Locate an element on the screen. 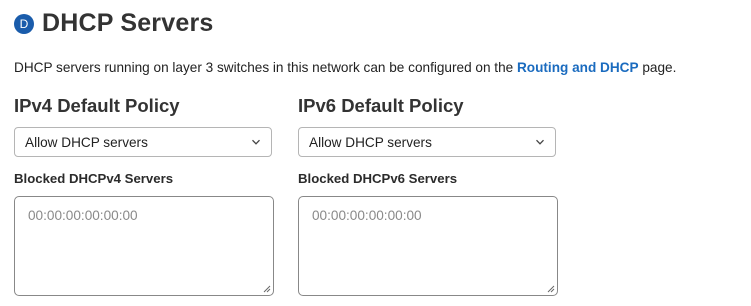 The width and height of the screenshot is (751, 306). ipv6-policy-select-value: Allow DHCP servers is located at coordinates (370, 142).